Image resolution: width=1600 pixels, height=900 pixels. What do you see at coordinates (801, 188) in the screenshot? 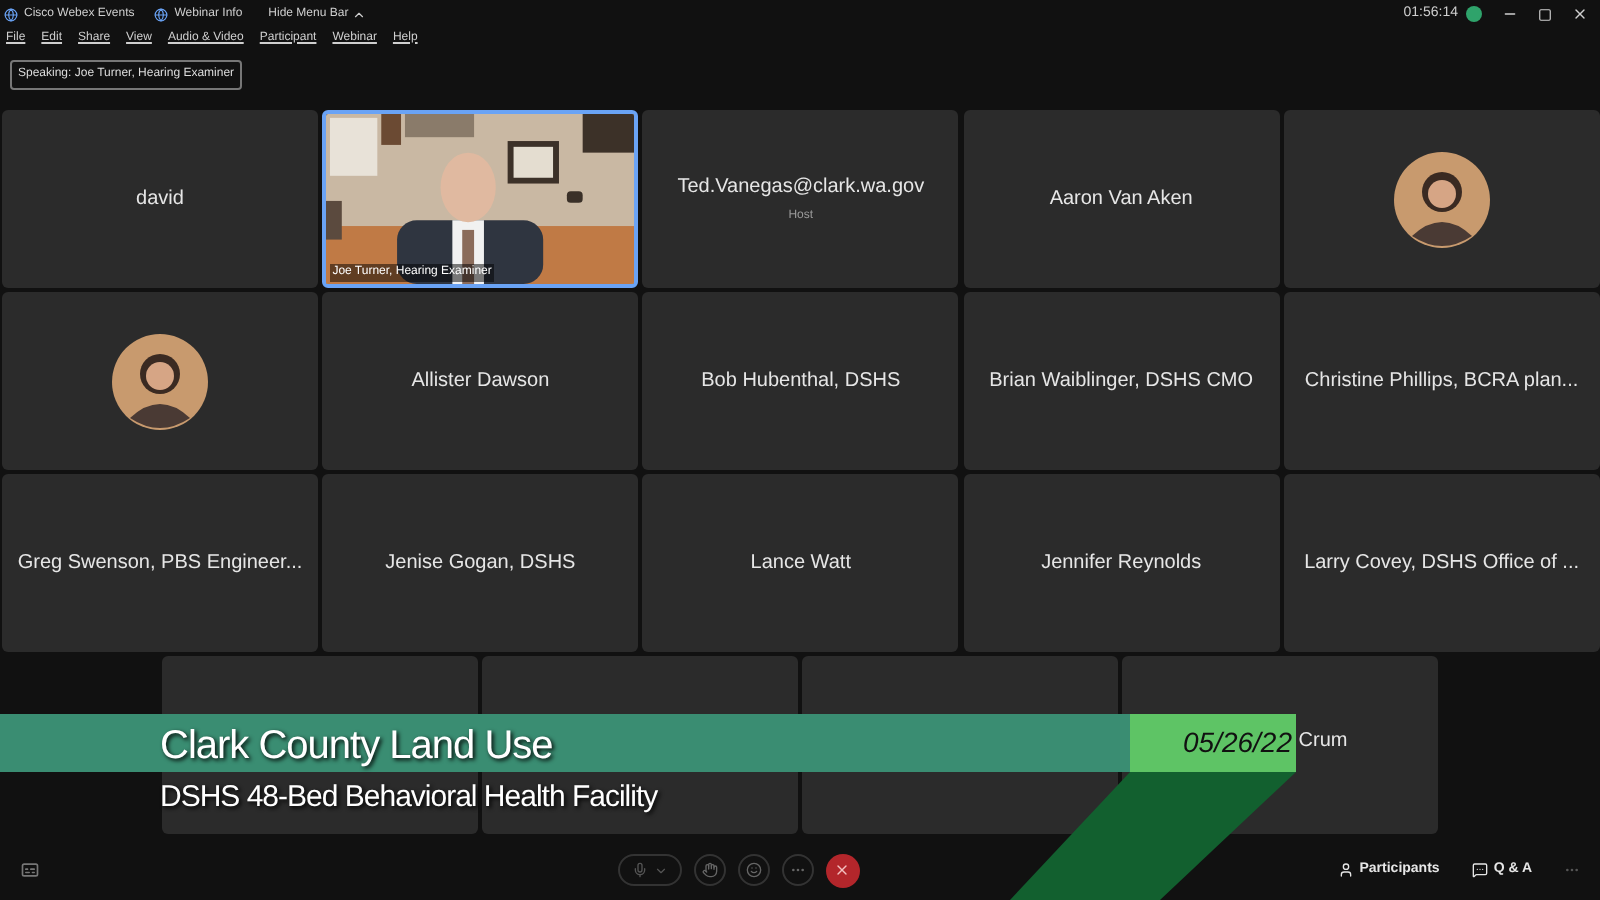
I see `participant-name: Ted.Vanegas@clark.wa.gov` at bounding box center [801, 188].